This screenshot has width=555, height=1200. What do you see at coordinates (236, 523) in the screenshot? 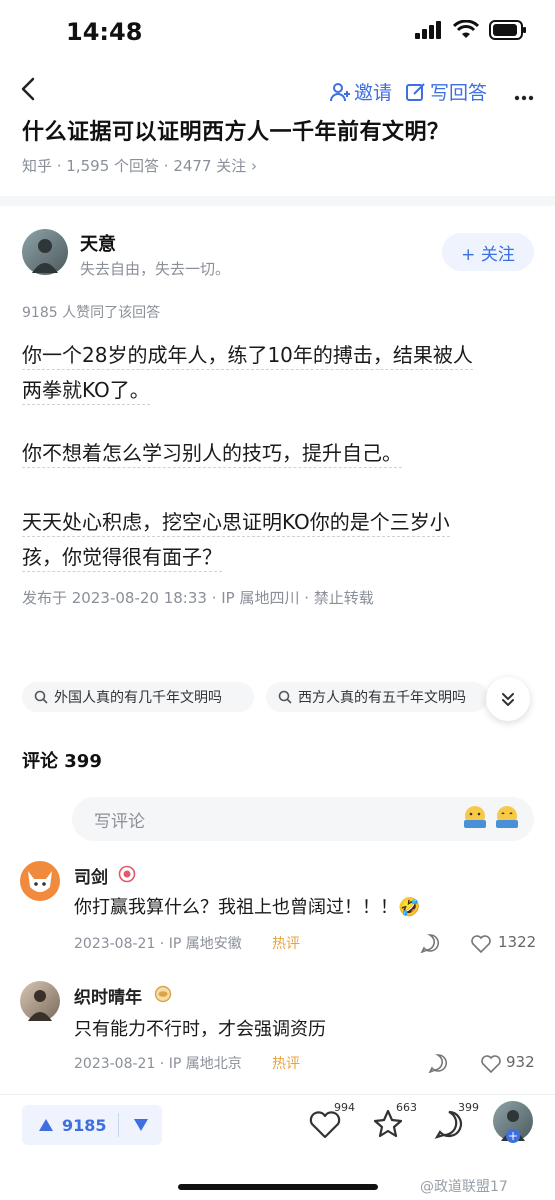
I see `answer-p3-line1: 天天处心积虑，挖空心思证明KO你的是个三岁小` at bounding box center [236, 523].